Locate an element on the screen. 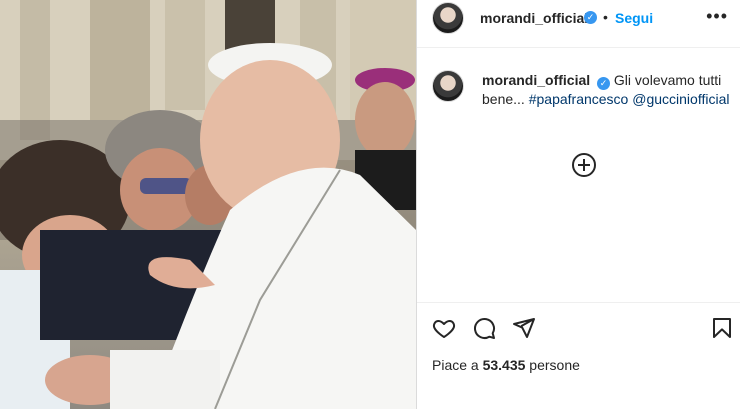 The height and width of the screenshot is (409, 740). likes-count: Piace a 53.435 persone is located at coordinates (506, 365).